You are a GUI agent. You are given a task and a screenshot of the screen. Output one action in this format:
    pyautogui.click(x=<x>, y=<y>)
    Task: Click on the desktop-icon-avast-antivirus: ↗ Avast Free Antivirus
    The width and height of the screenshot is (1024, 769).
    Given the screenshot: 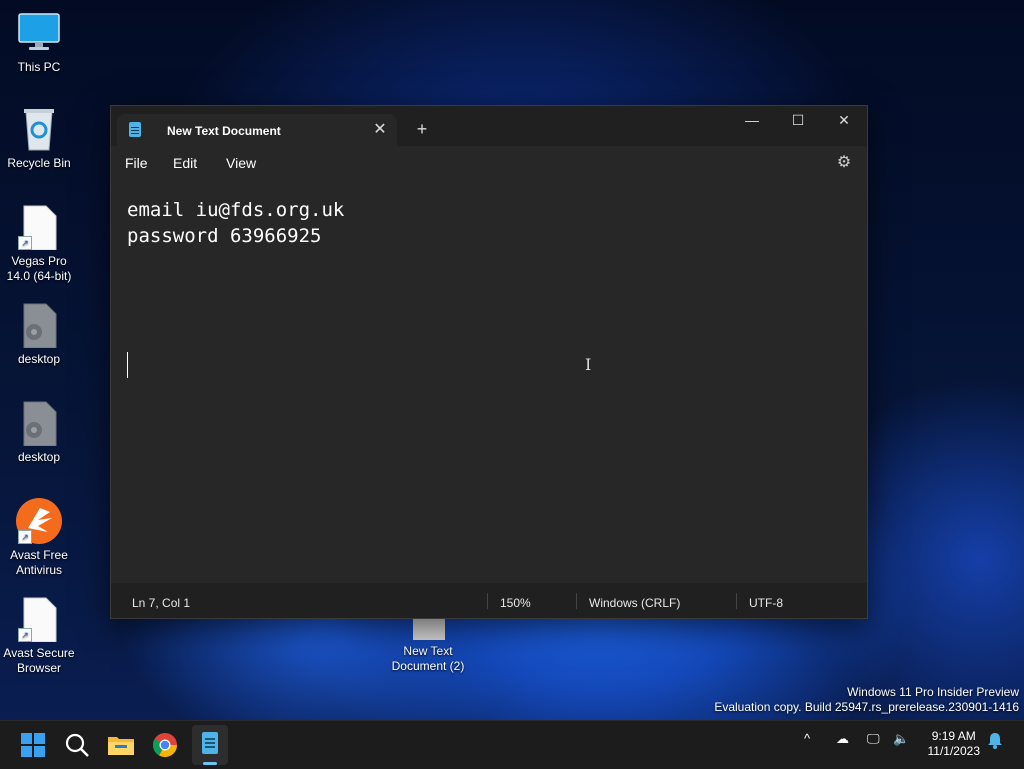 What is the action you would take?
    pyautogui.click(x=39, y=538)
    